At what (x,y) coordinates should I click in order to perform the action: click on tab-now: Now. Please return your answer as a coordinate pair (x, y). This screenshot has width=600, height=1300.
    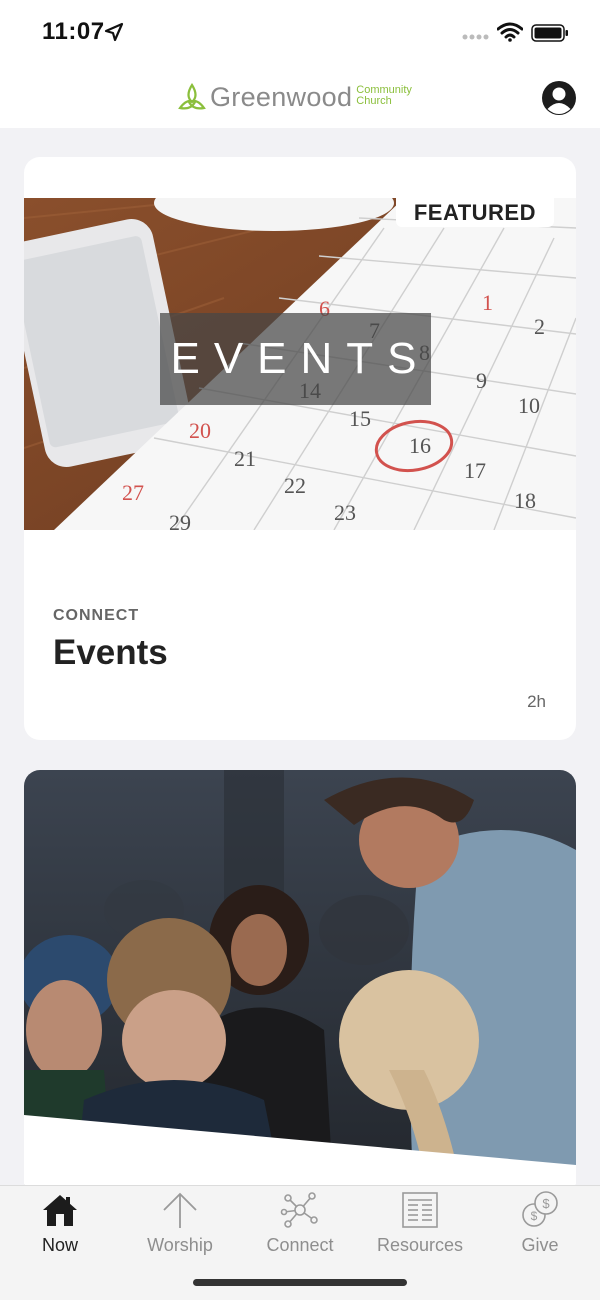
    Looking at the image, I should click on (60, 1226).